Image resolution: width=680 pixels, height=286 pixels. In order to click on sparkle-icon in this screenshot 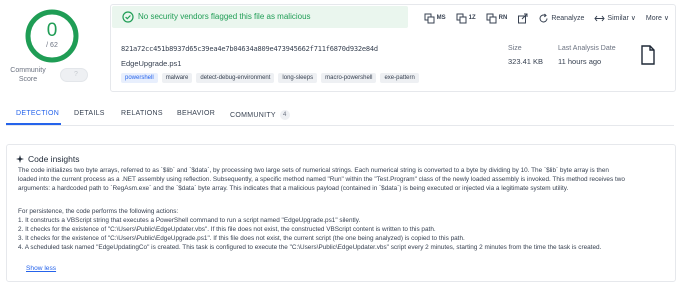, I will do `click(20, 159)`.